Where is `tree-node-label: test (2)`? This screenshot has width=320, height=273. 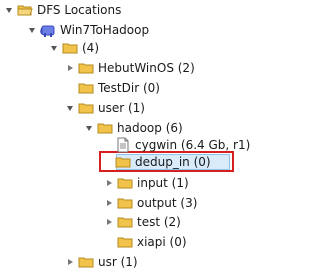
tree-node-label: test (2) is located at coordinates (159, 222).